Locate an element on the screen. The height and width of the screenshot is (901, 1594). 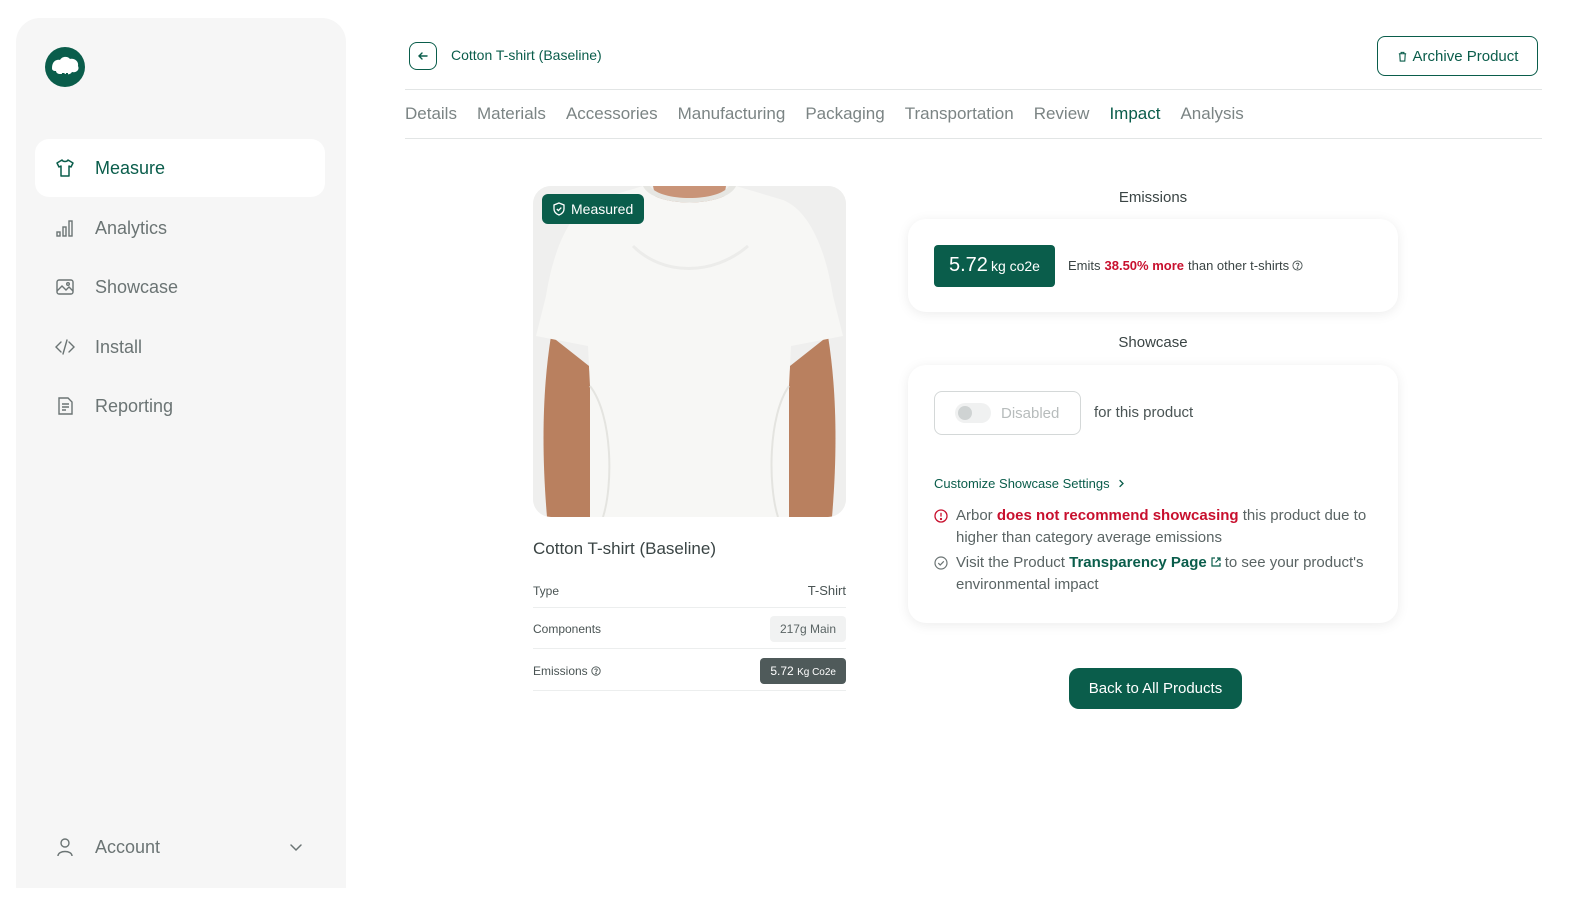
tree-logo-icon is located at coordinates (65, 67).